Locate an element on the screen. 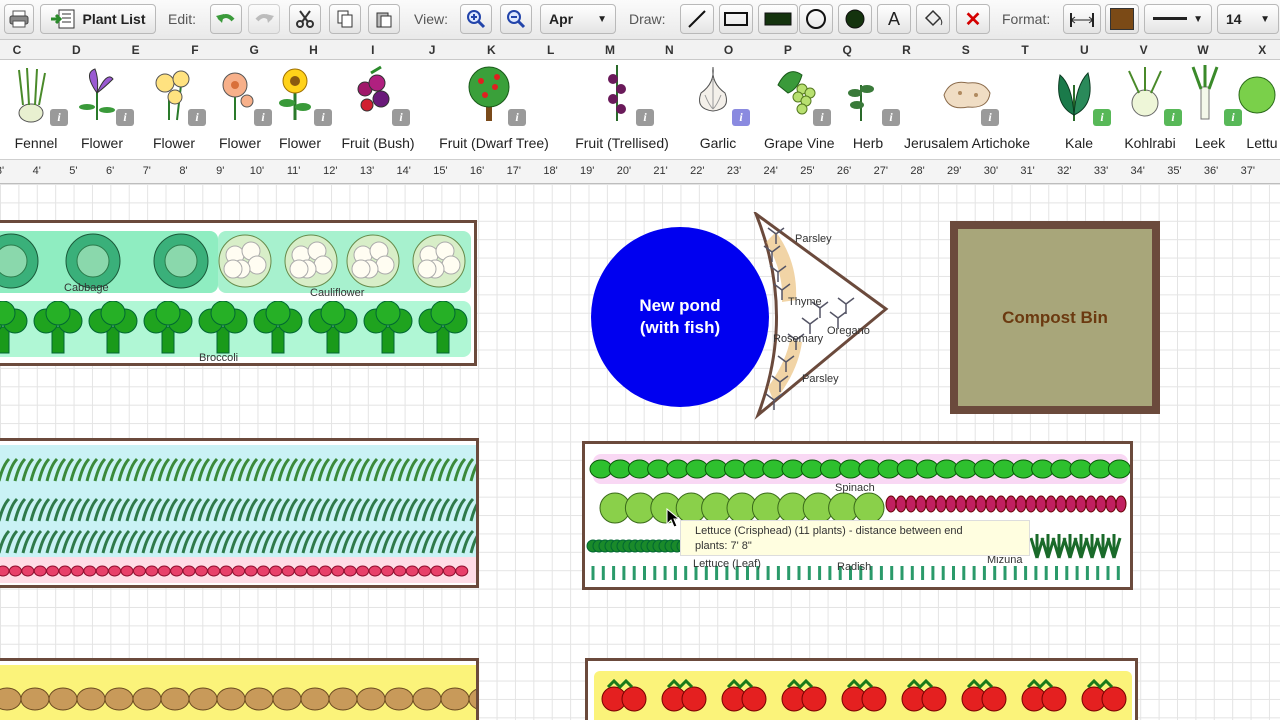  cut-button is located at coordinates (305, 19).